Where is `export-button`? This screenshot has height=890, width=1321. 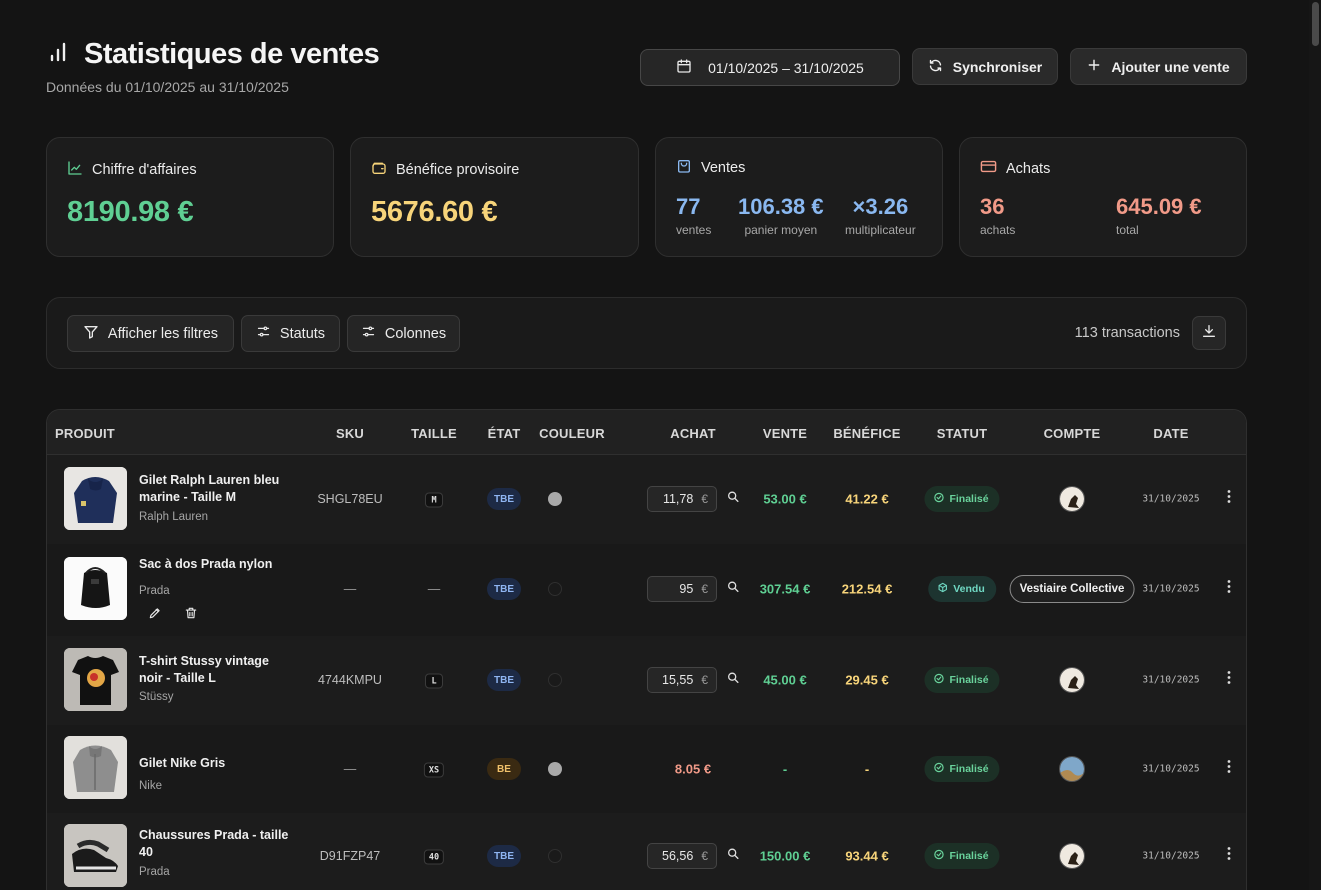
export-button is located at coordinates (1209, 333).